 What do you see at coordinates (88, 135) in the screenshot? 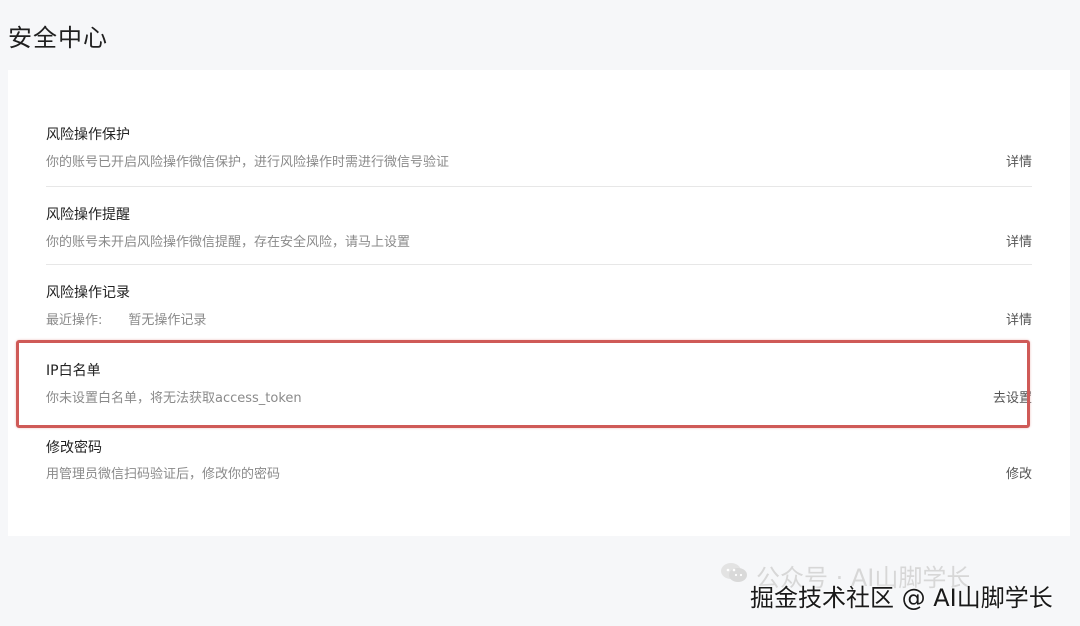
I see `risk-protection-title: 风险操作保护` at bounding box center [88, 135].